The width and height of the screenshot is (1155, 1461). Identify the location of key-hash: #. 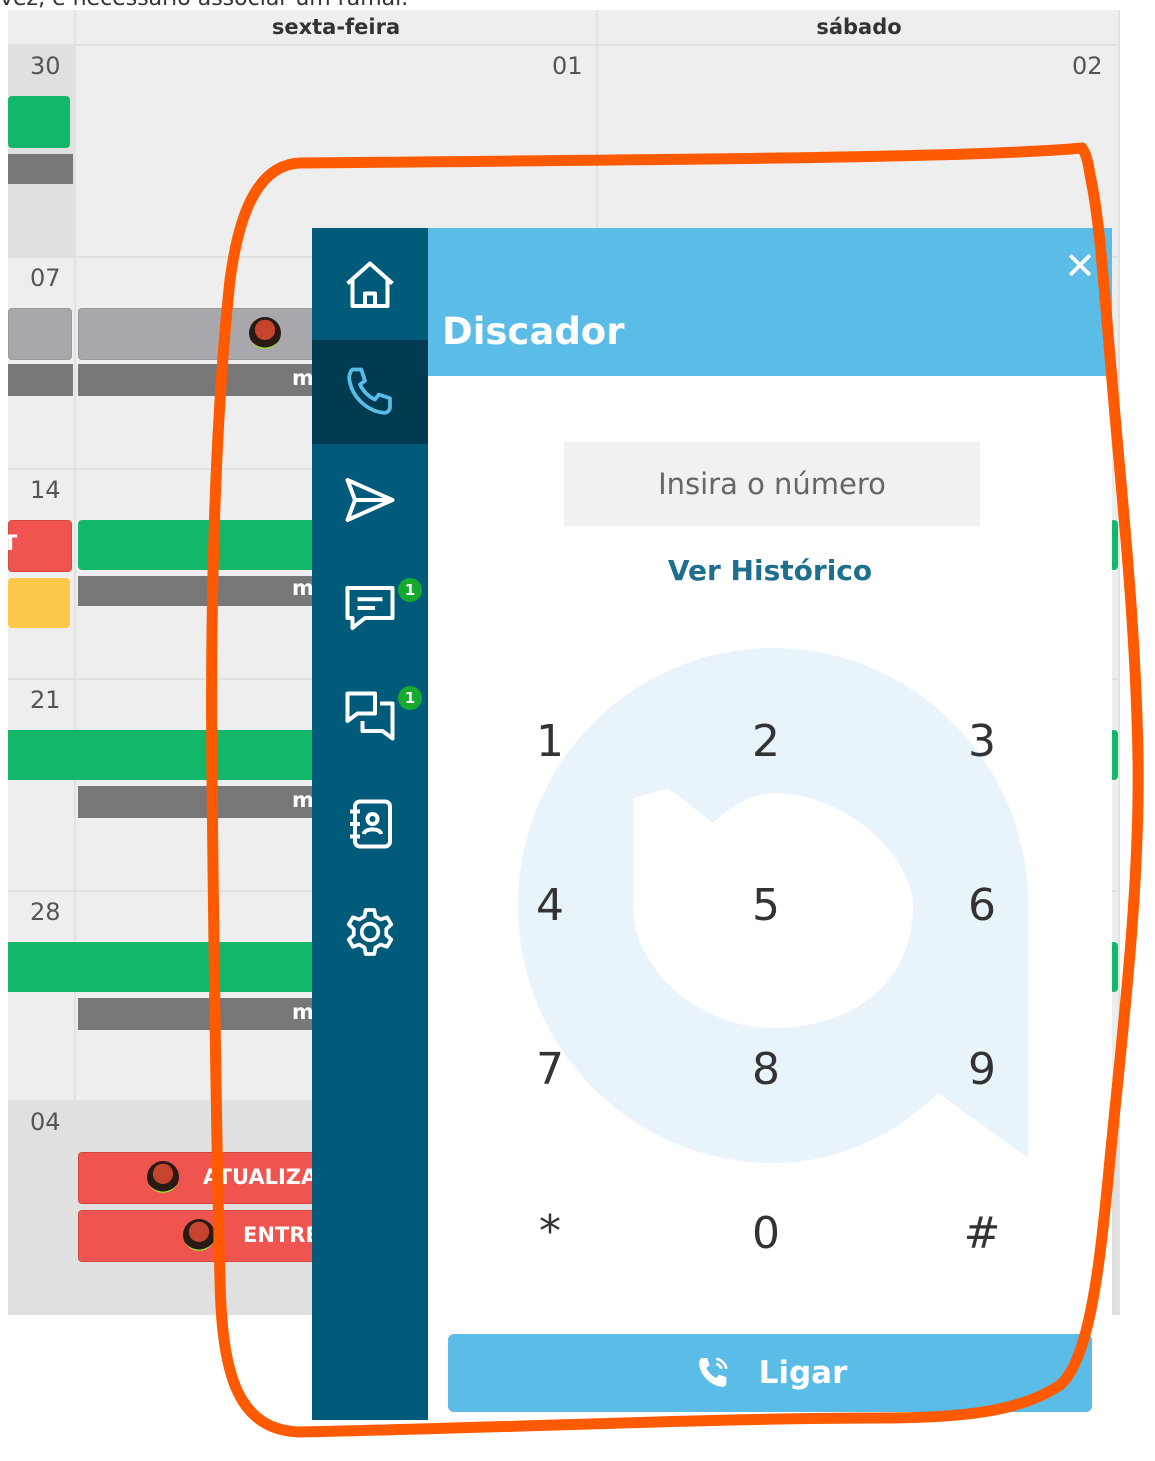
(982, 1233).